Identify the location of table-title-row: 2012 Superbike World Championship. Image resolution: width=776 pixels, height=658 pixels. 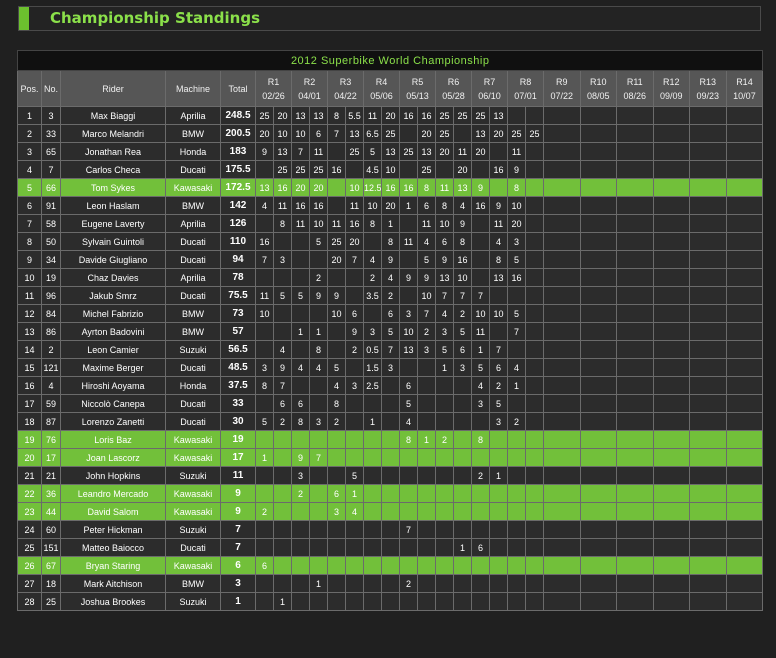
(390, 60).